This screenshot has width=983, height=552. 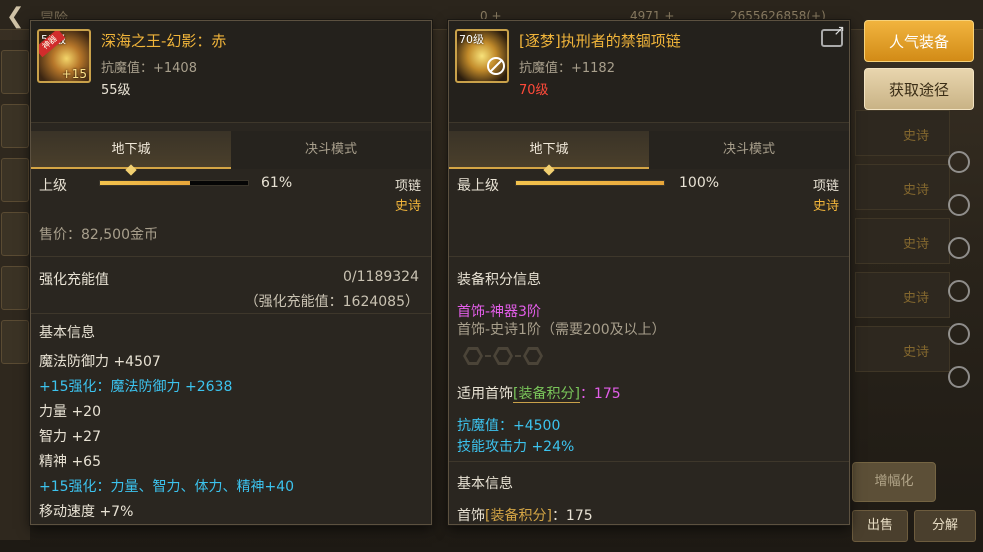 What do you see at coordinates (232, 200) in the screenshot?
I see `grade-row: 上级 61% 项链 史诗` at bounding box center [232, 200].